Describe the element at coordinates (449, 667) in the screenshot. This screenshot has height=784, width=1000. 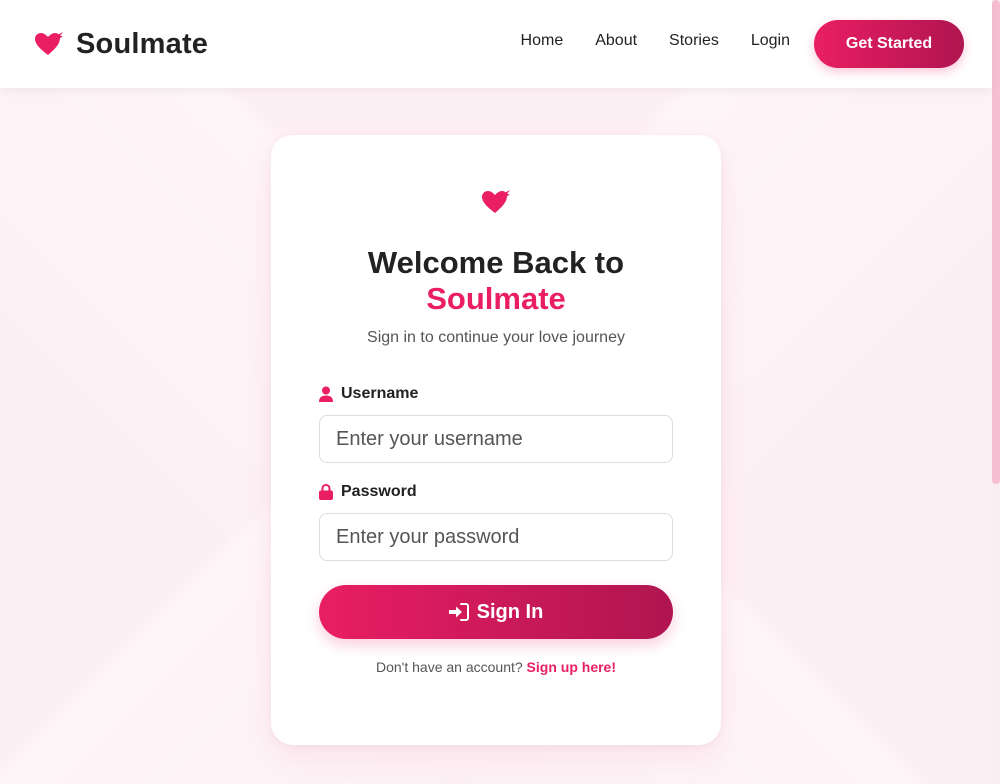
I see `signup-prompt-text: Don't have an account?` at that location.